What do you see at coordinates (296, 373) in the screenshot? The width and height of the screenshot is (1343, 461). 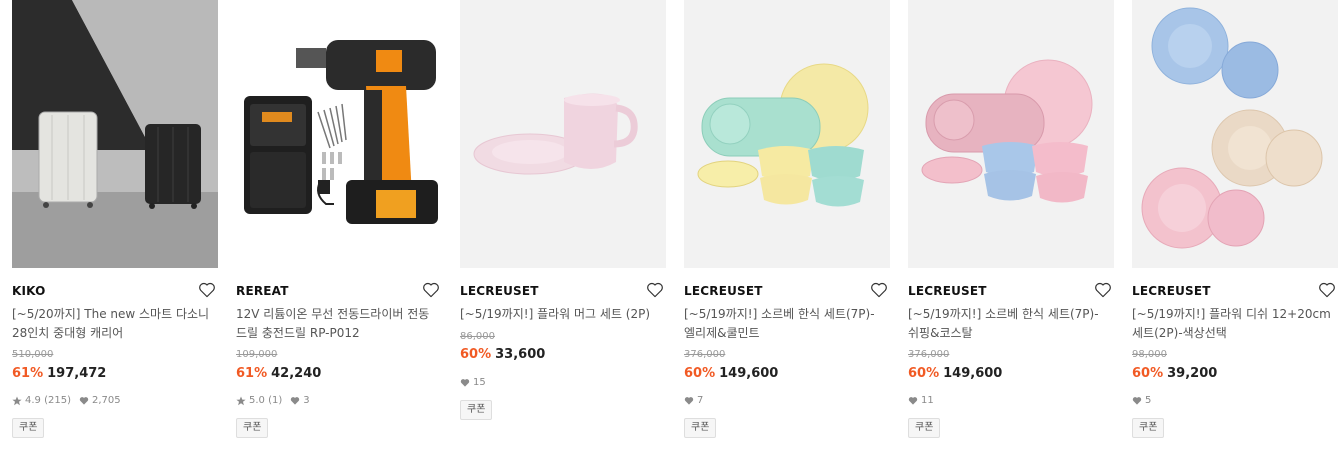 I see `sale-price: 42,240` at bounding box center [296, 373].